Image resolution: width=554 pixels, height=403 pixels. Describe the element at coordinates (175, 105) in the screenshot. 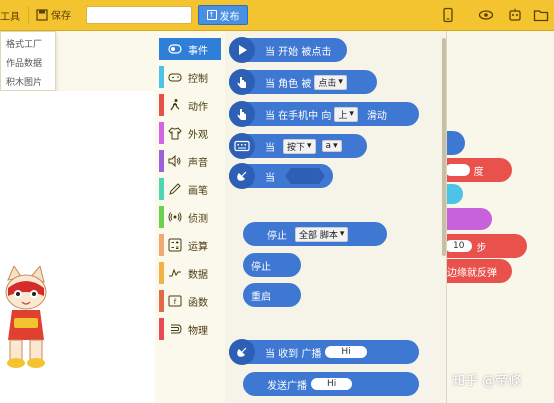

I see `run-icon` at that location.